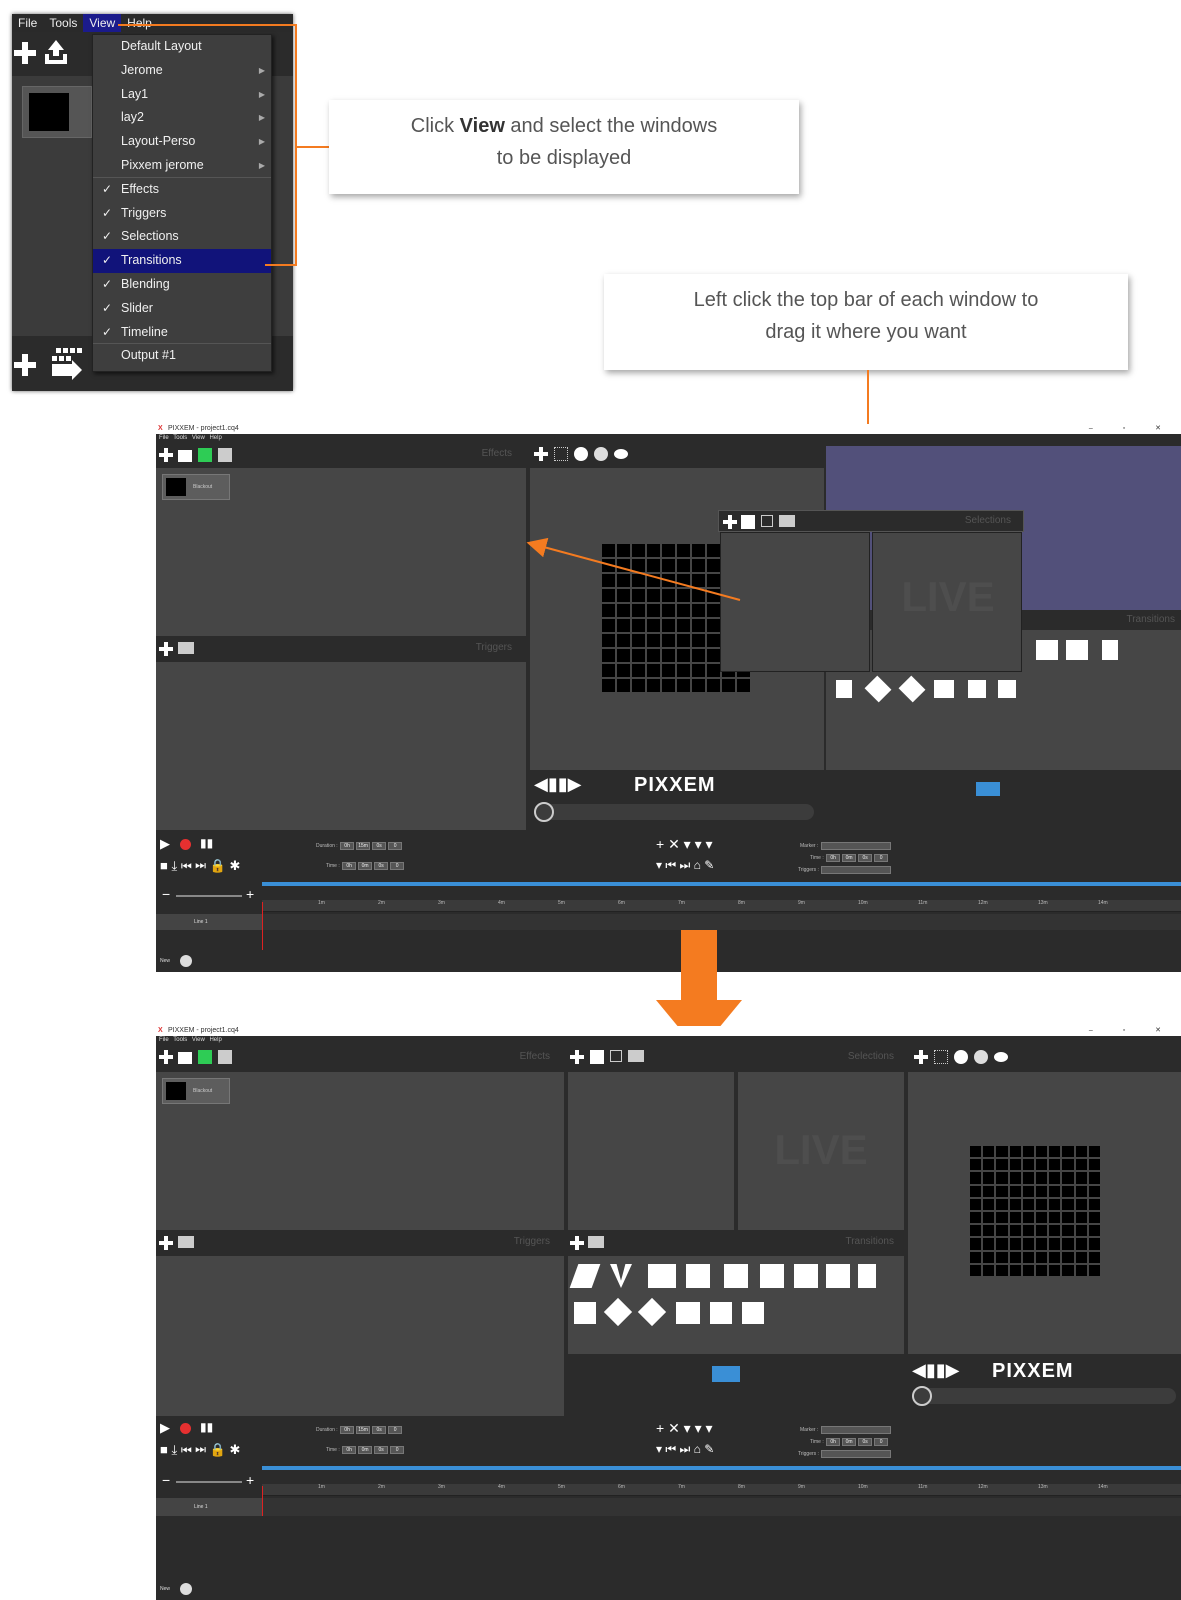 This screenshot has width=1181, height=1600. I want to click on trigger-nav-icons: ▾ ⏮ ⏭ ⌂ ✎, so click(685, 865).